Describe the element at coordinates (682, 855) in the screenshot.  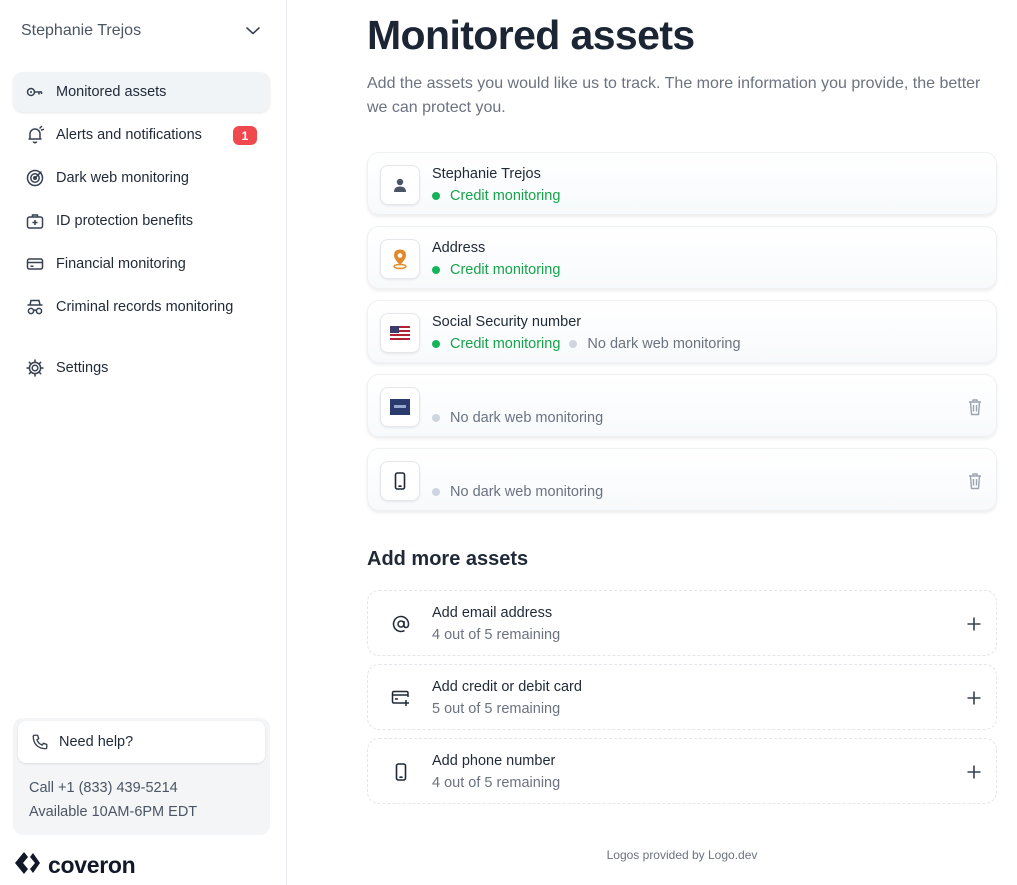
I see `logo-attribution: Logos provided by Logo.dev` at that location.